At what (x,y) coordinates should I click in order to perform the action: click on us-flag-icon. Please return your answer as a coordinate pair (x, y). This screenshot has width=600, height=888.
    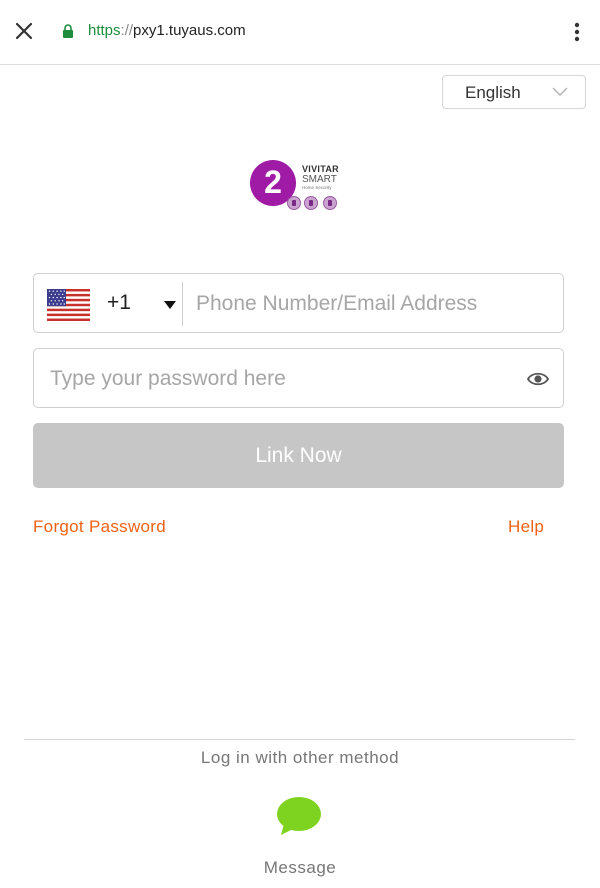
    Looking at the image, I should click on (68, 305).